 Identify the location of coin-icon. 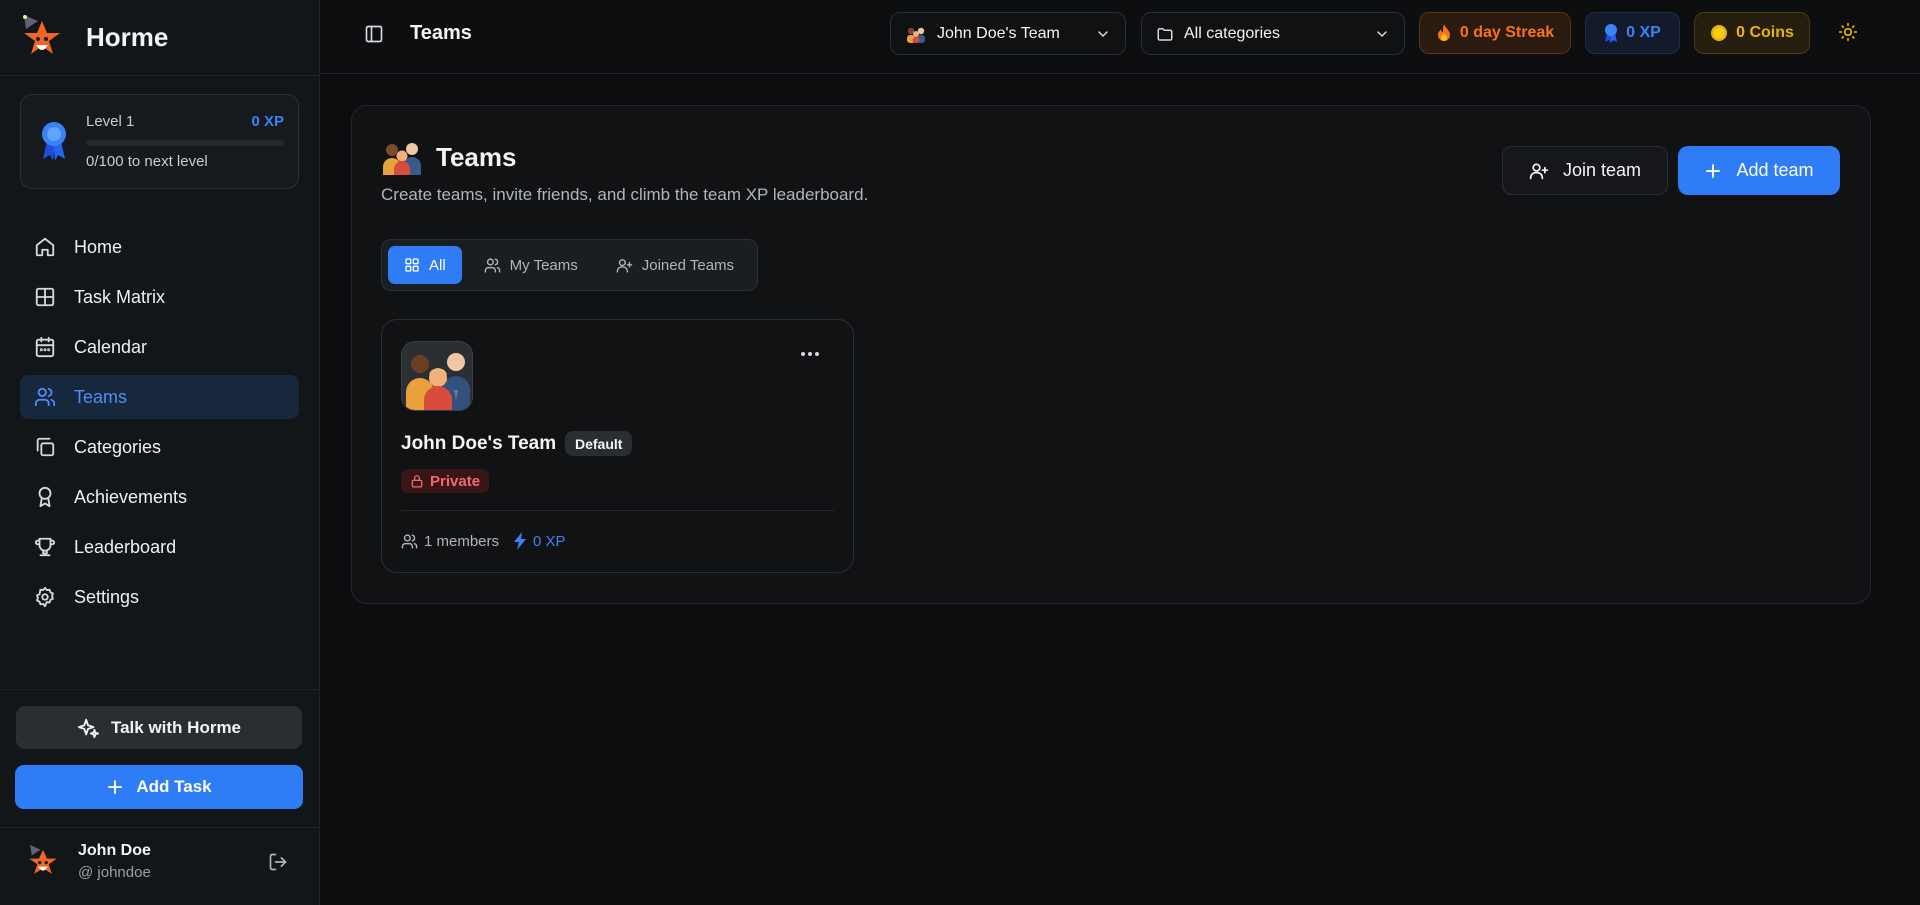
(1719, 33).